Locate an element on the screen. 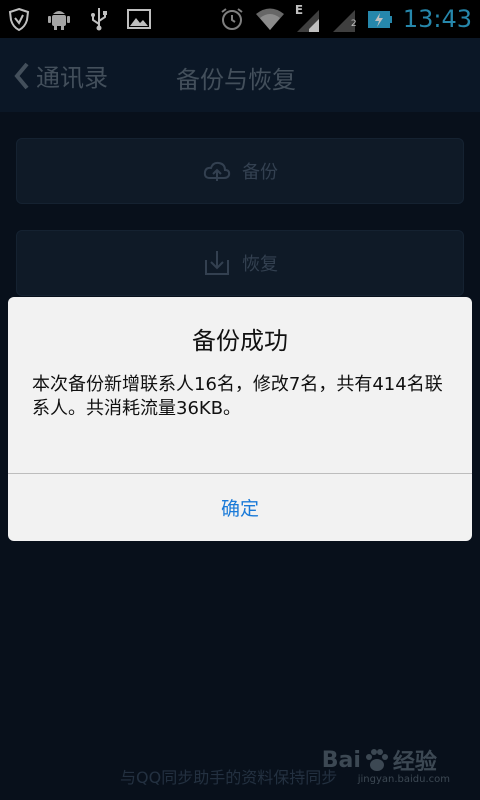  dialog-title: 备份成功 is located at coordinates (240, 341).